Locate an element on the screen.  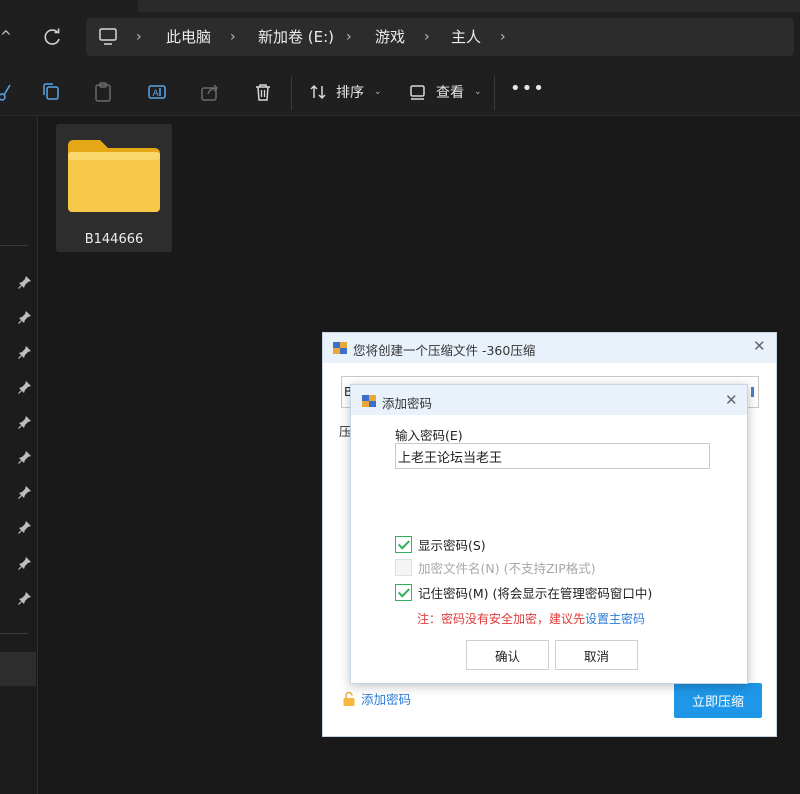
compress-window-titlebar: 您将创建一个压缩文件 -360压缩 ✕ is located at coordinates (549, 348).